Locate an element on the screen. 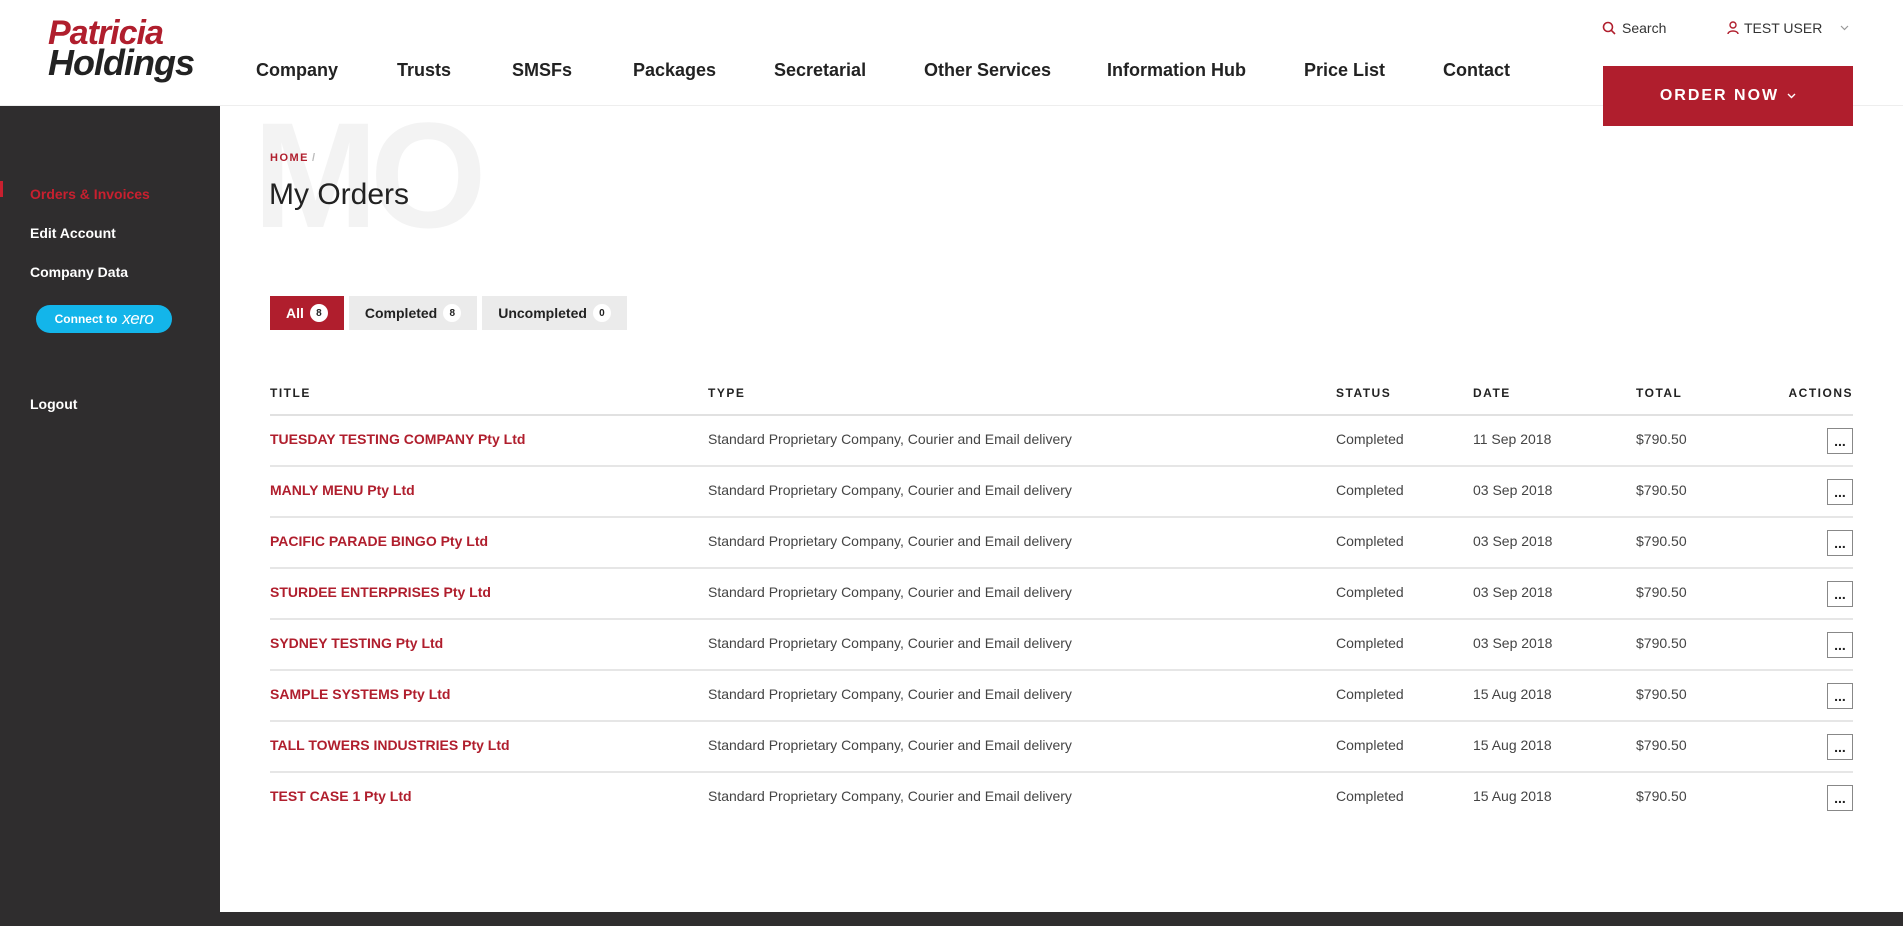  nav-item-packages: Packages is located at coordinates (674, 70).